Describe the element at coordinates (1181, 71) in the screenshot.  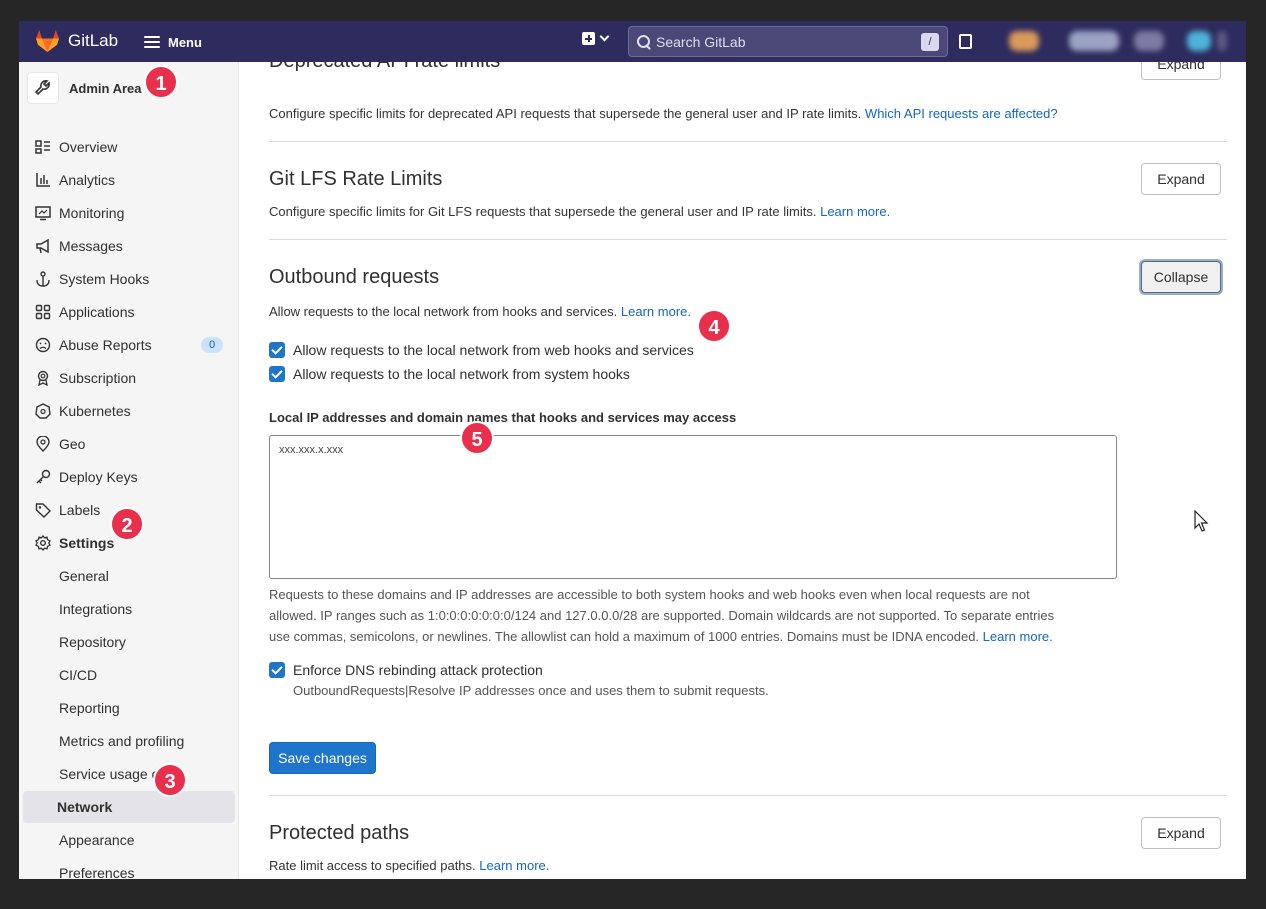
I see `deprecated-api-expand-button: Expand` at that location.